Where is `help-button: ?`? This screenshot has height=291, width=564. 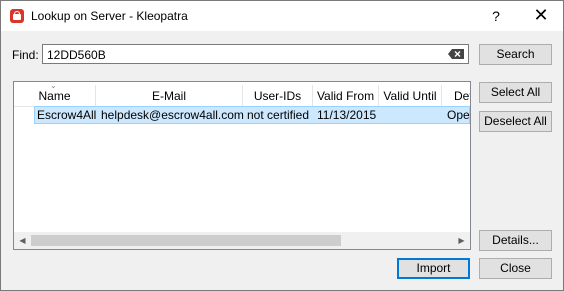 help-button: ? is located at coordinates (496, 16).